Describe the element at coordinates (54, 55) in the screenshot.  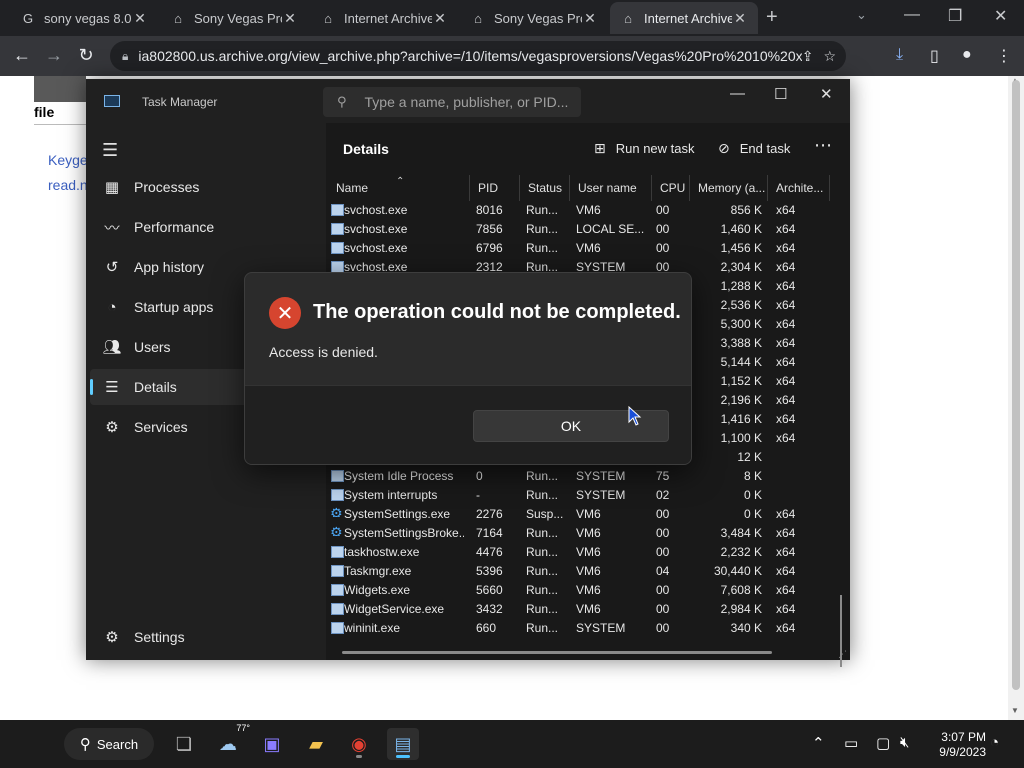
I see `forward-icon: →` at that location.